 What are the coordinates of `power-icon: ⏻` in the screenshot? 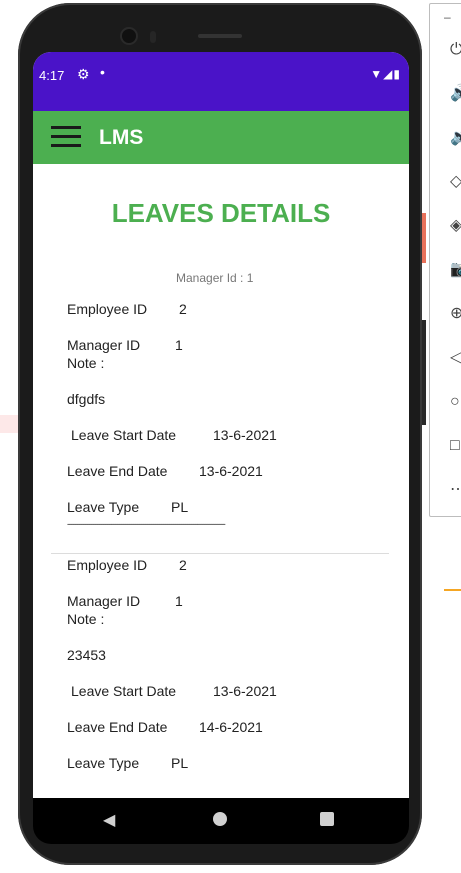 It's located at (455, 50).